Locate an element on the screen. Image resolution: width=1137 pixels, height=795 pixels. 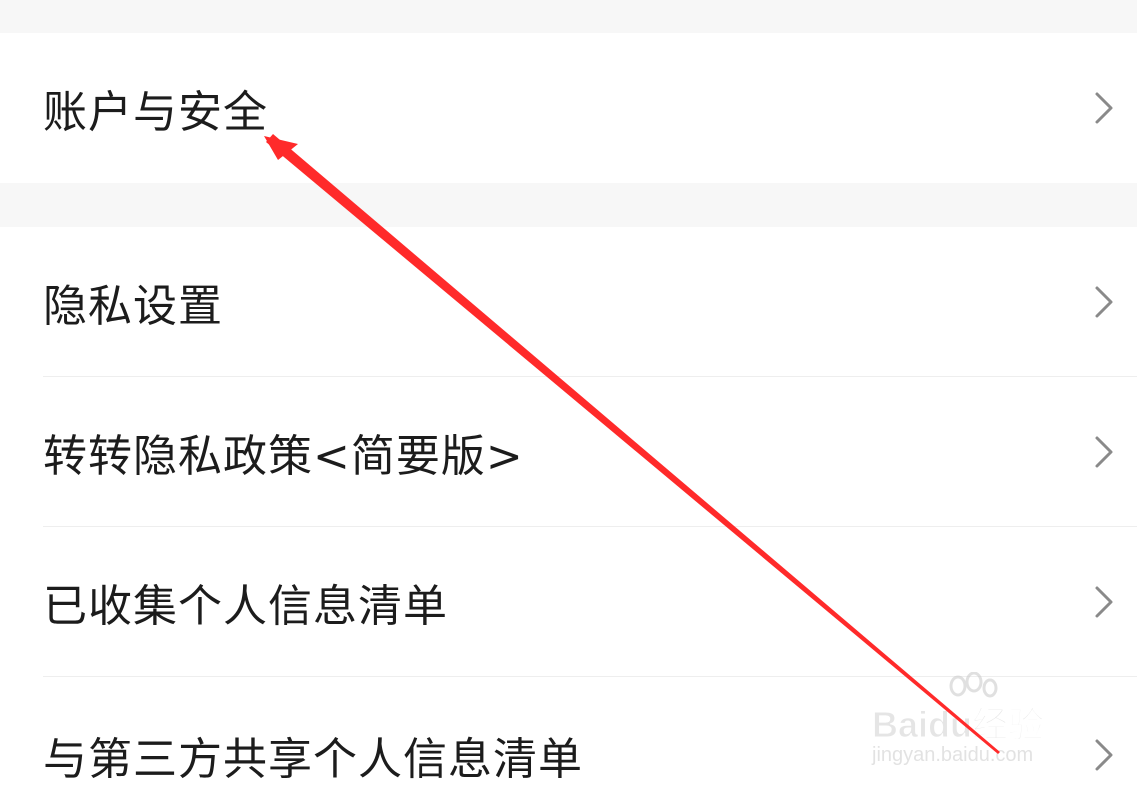
account-security-label: 账户与安全 is located at coordinates (155, 112).